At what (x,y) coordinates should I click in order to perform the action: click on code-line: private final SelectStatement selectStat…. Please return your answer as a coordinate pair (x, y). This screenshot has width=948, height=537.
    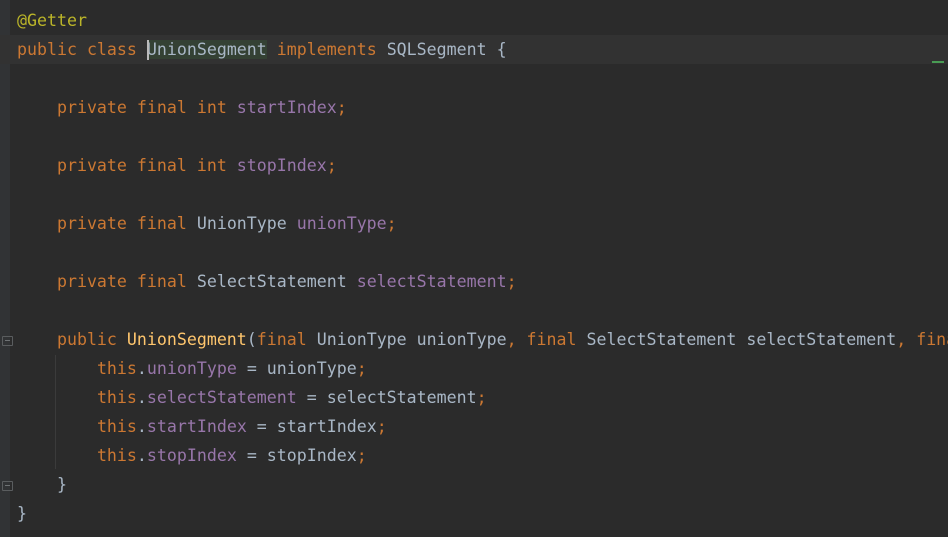
    Looking at the image, I should click on (474, 281).